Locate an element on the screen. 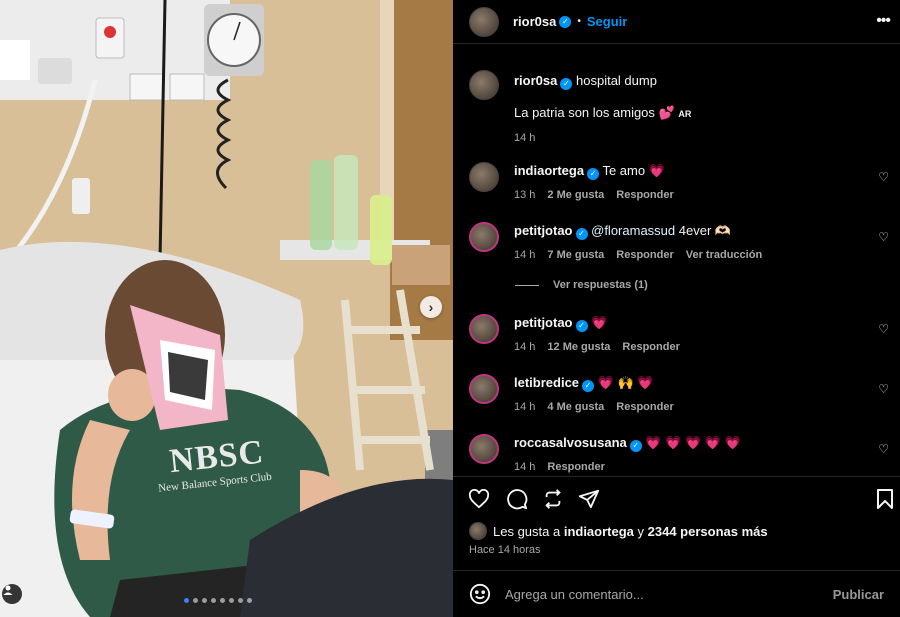 The image size is (900, 617). more-horizontal-icon: ••• is located at coordinates (883, 21).